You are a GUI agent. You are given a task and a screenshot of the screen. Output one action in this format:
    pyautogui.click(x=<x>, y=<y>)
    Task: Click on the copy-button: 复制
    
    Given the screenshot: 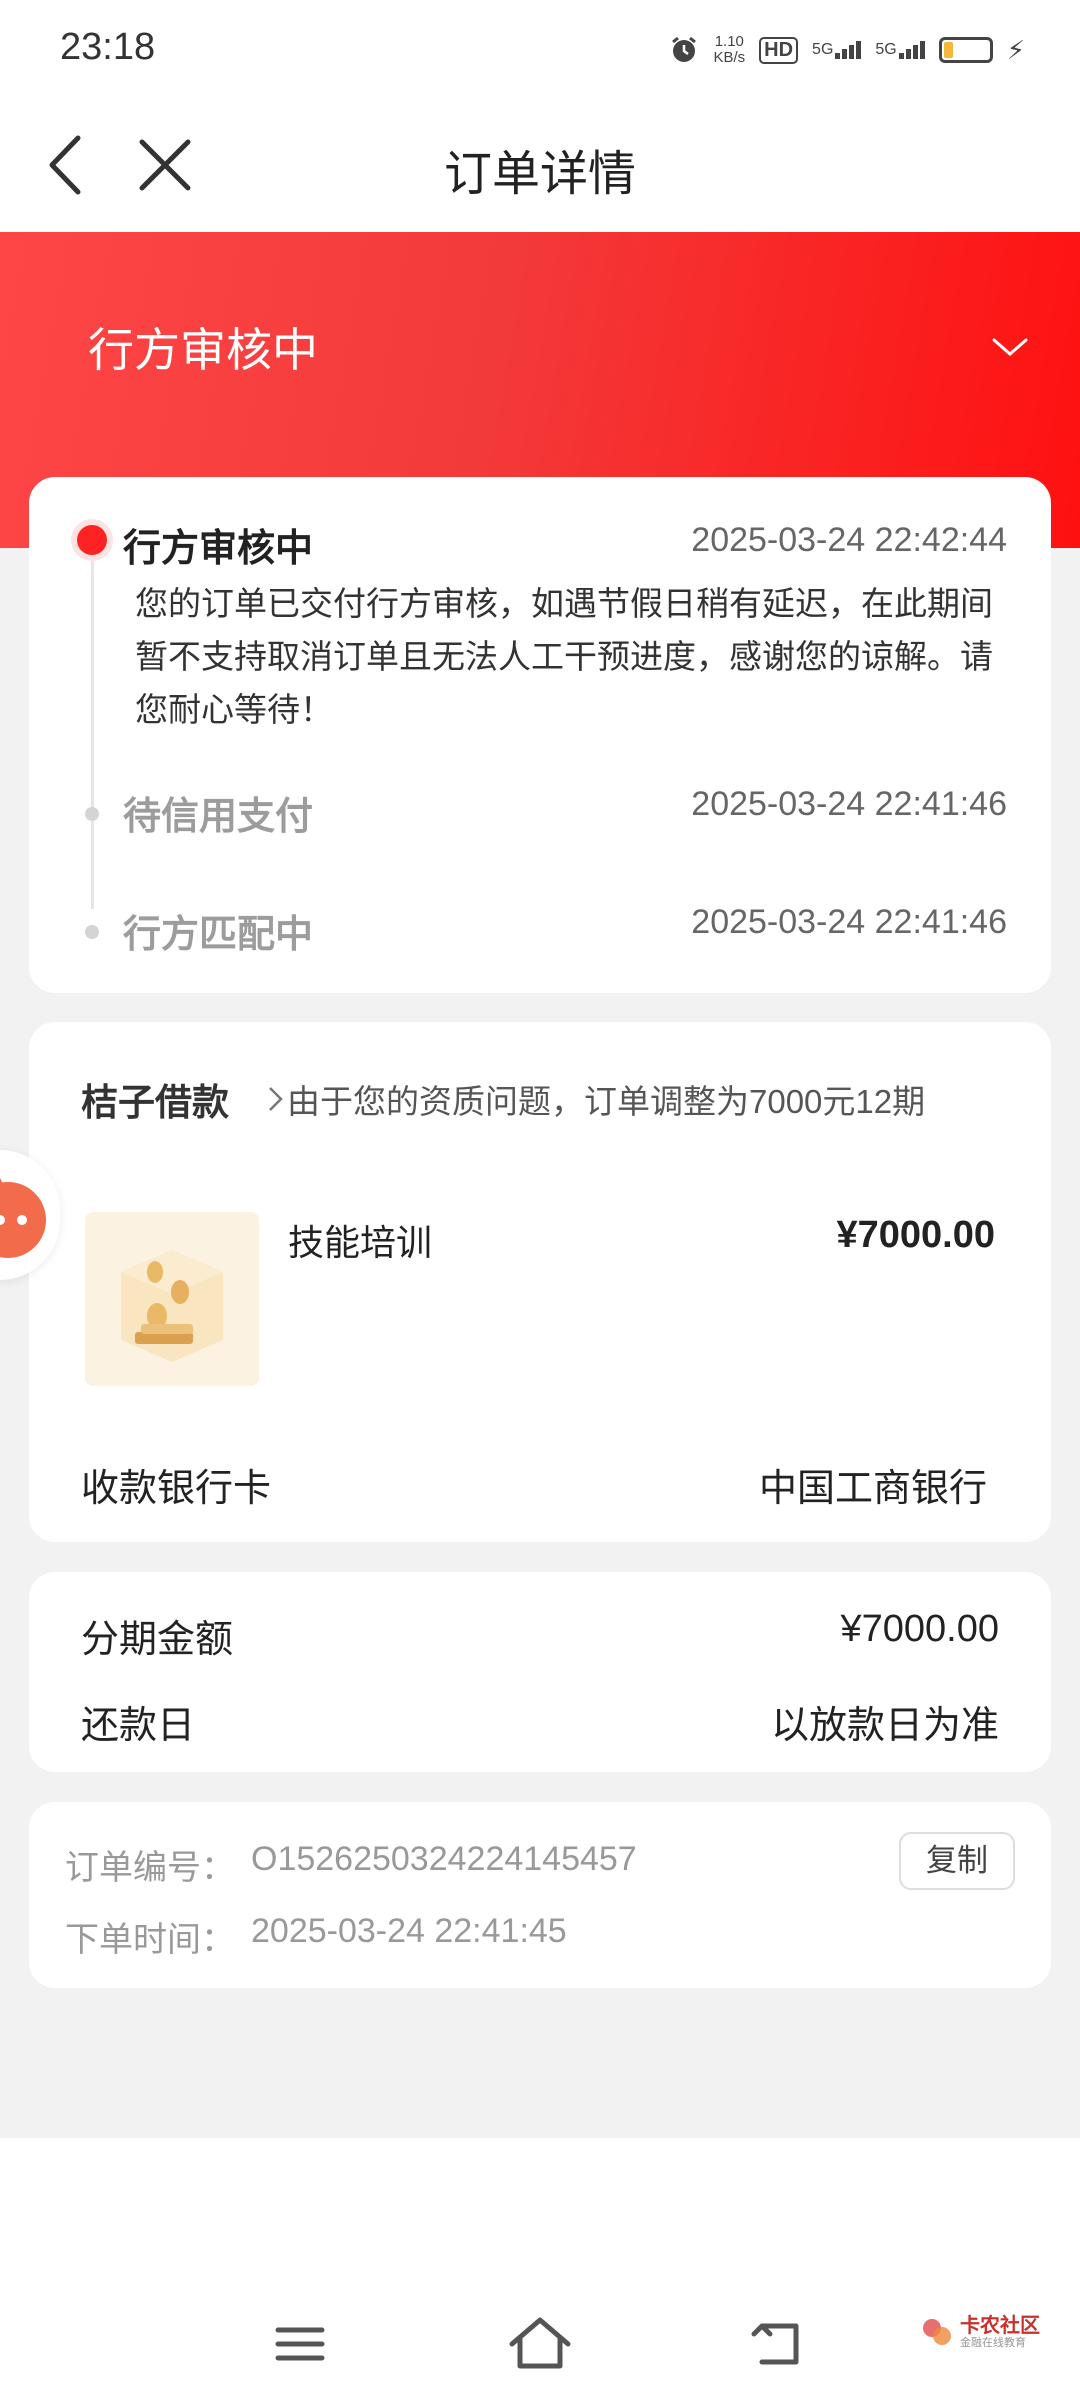 What is the action you would take?
    pyautogui.click(x=957, y=1861)
    